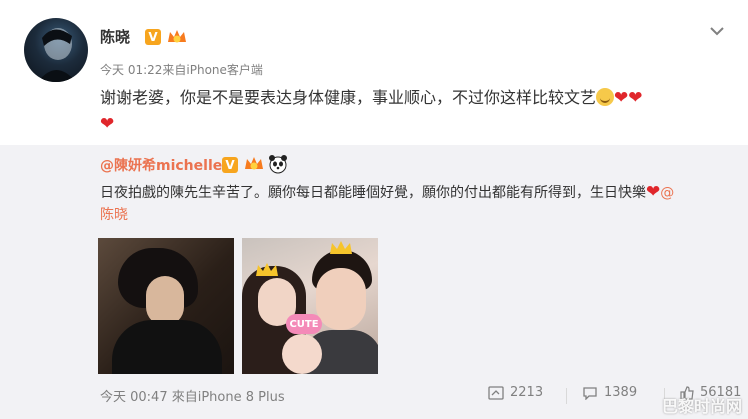 This screenshot has height=419, width=748. Describe the element at coordinates (115, 36) in the screenshot. I see `post-username: 陈晓` at that location.